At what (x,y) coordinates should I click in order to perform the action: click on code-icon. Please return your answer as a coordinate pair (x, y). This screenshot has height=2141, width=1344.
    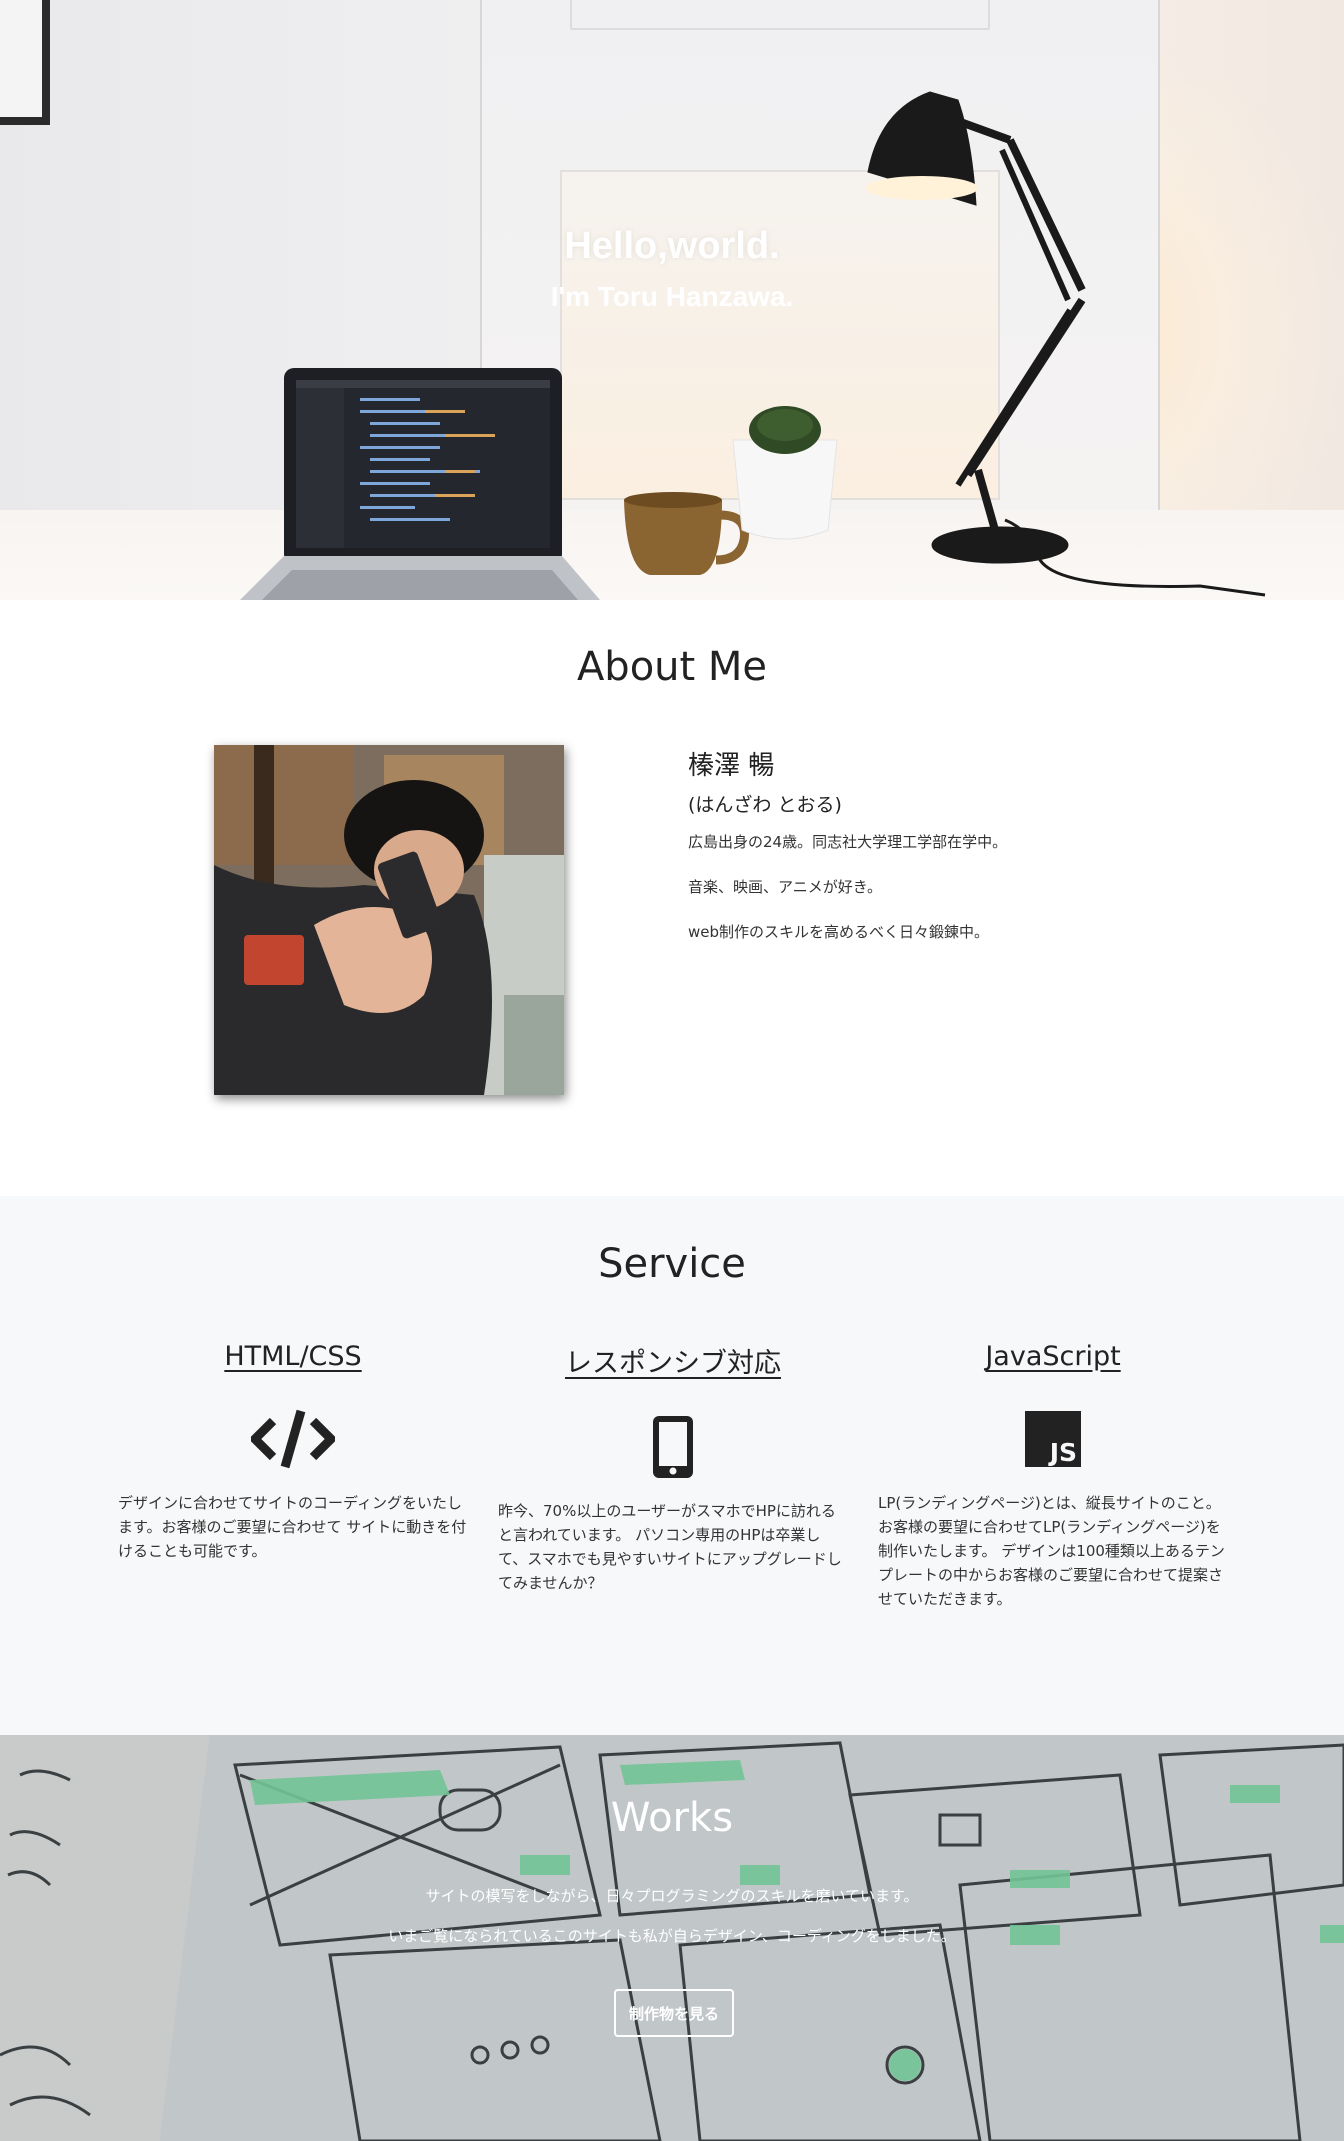
    Looking at the image, I should click on (293, 1438).